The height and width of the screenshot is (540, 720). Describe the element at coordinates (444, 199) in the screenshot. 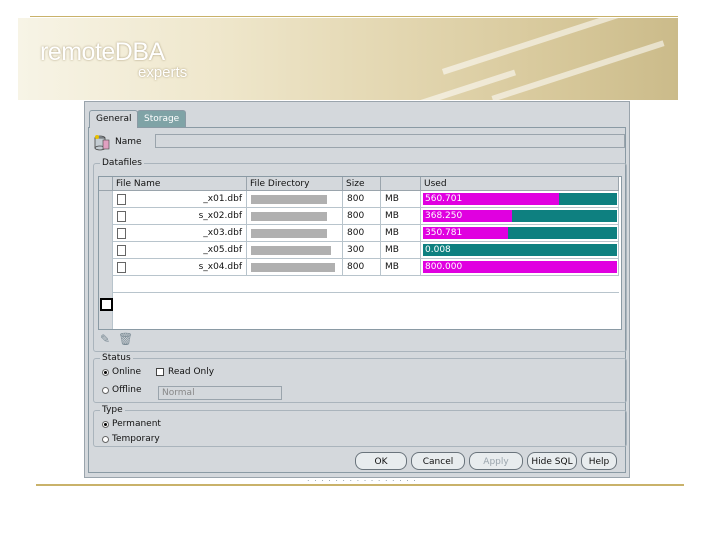

I see `used-value: 560.701` at that location.